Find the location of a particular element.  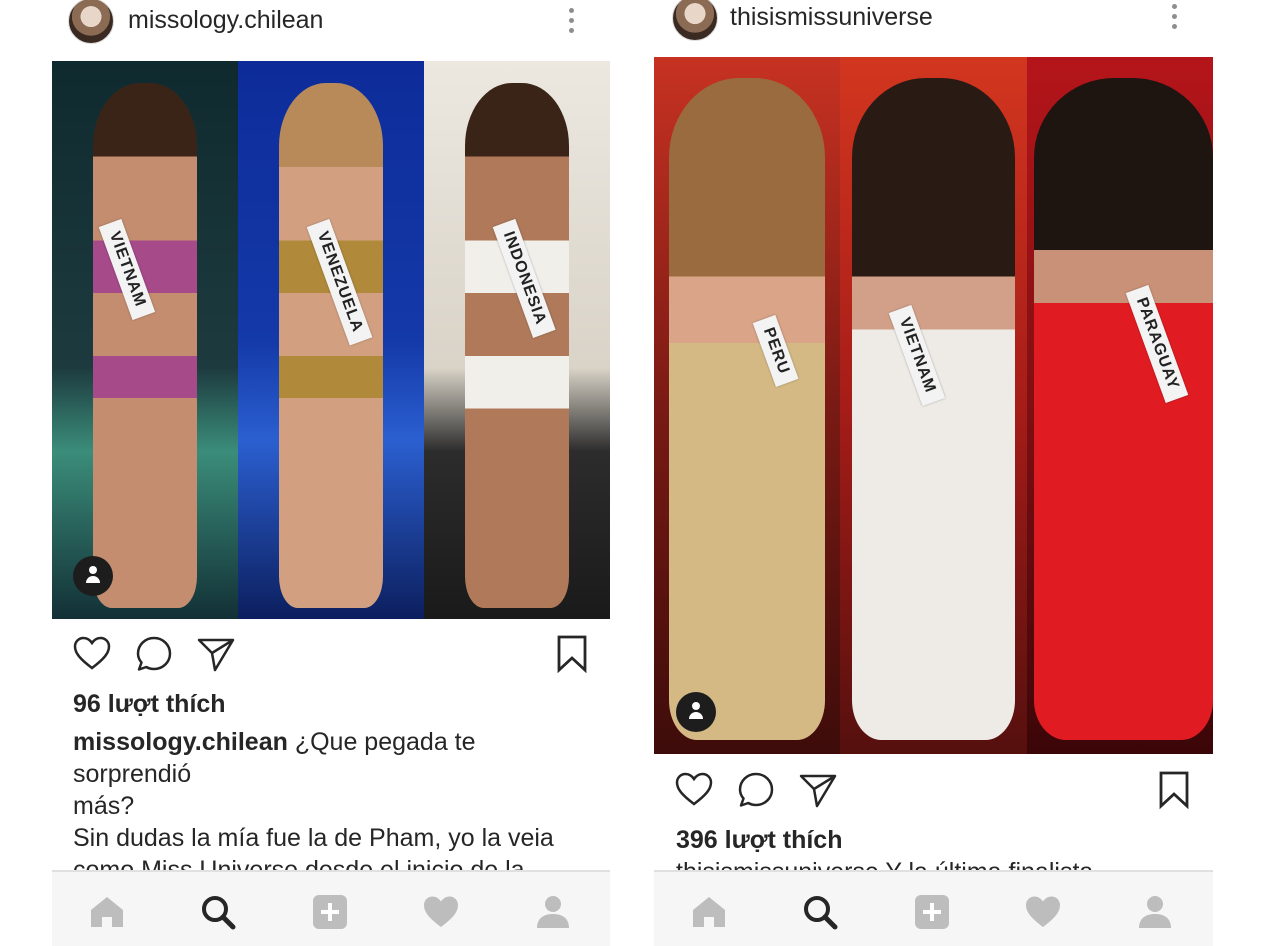

post-header: missology.chilean is located at coordinates (331, 25).